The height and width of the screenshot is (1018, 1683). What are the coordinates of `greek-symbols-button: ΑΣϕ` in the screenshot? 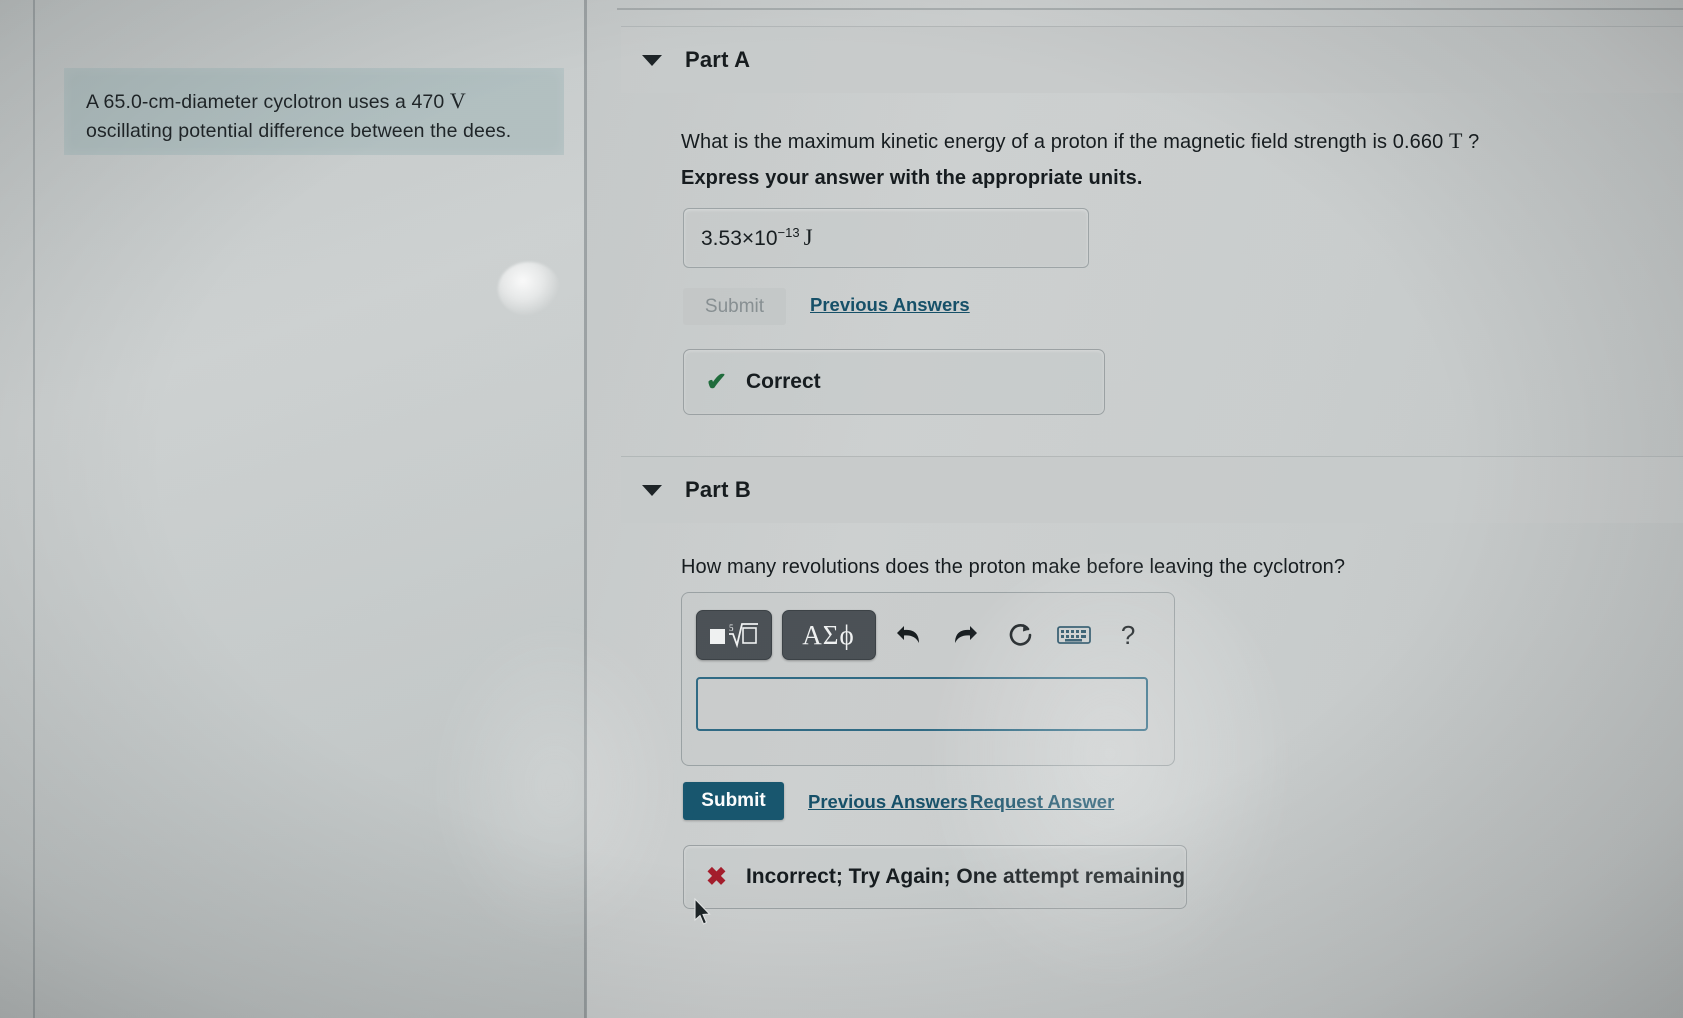 It's located at (828, 635).